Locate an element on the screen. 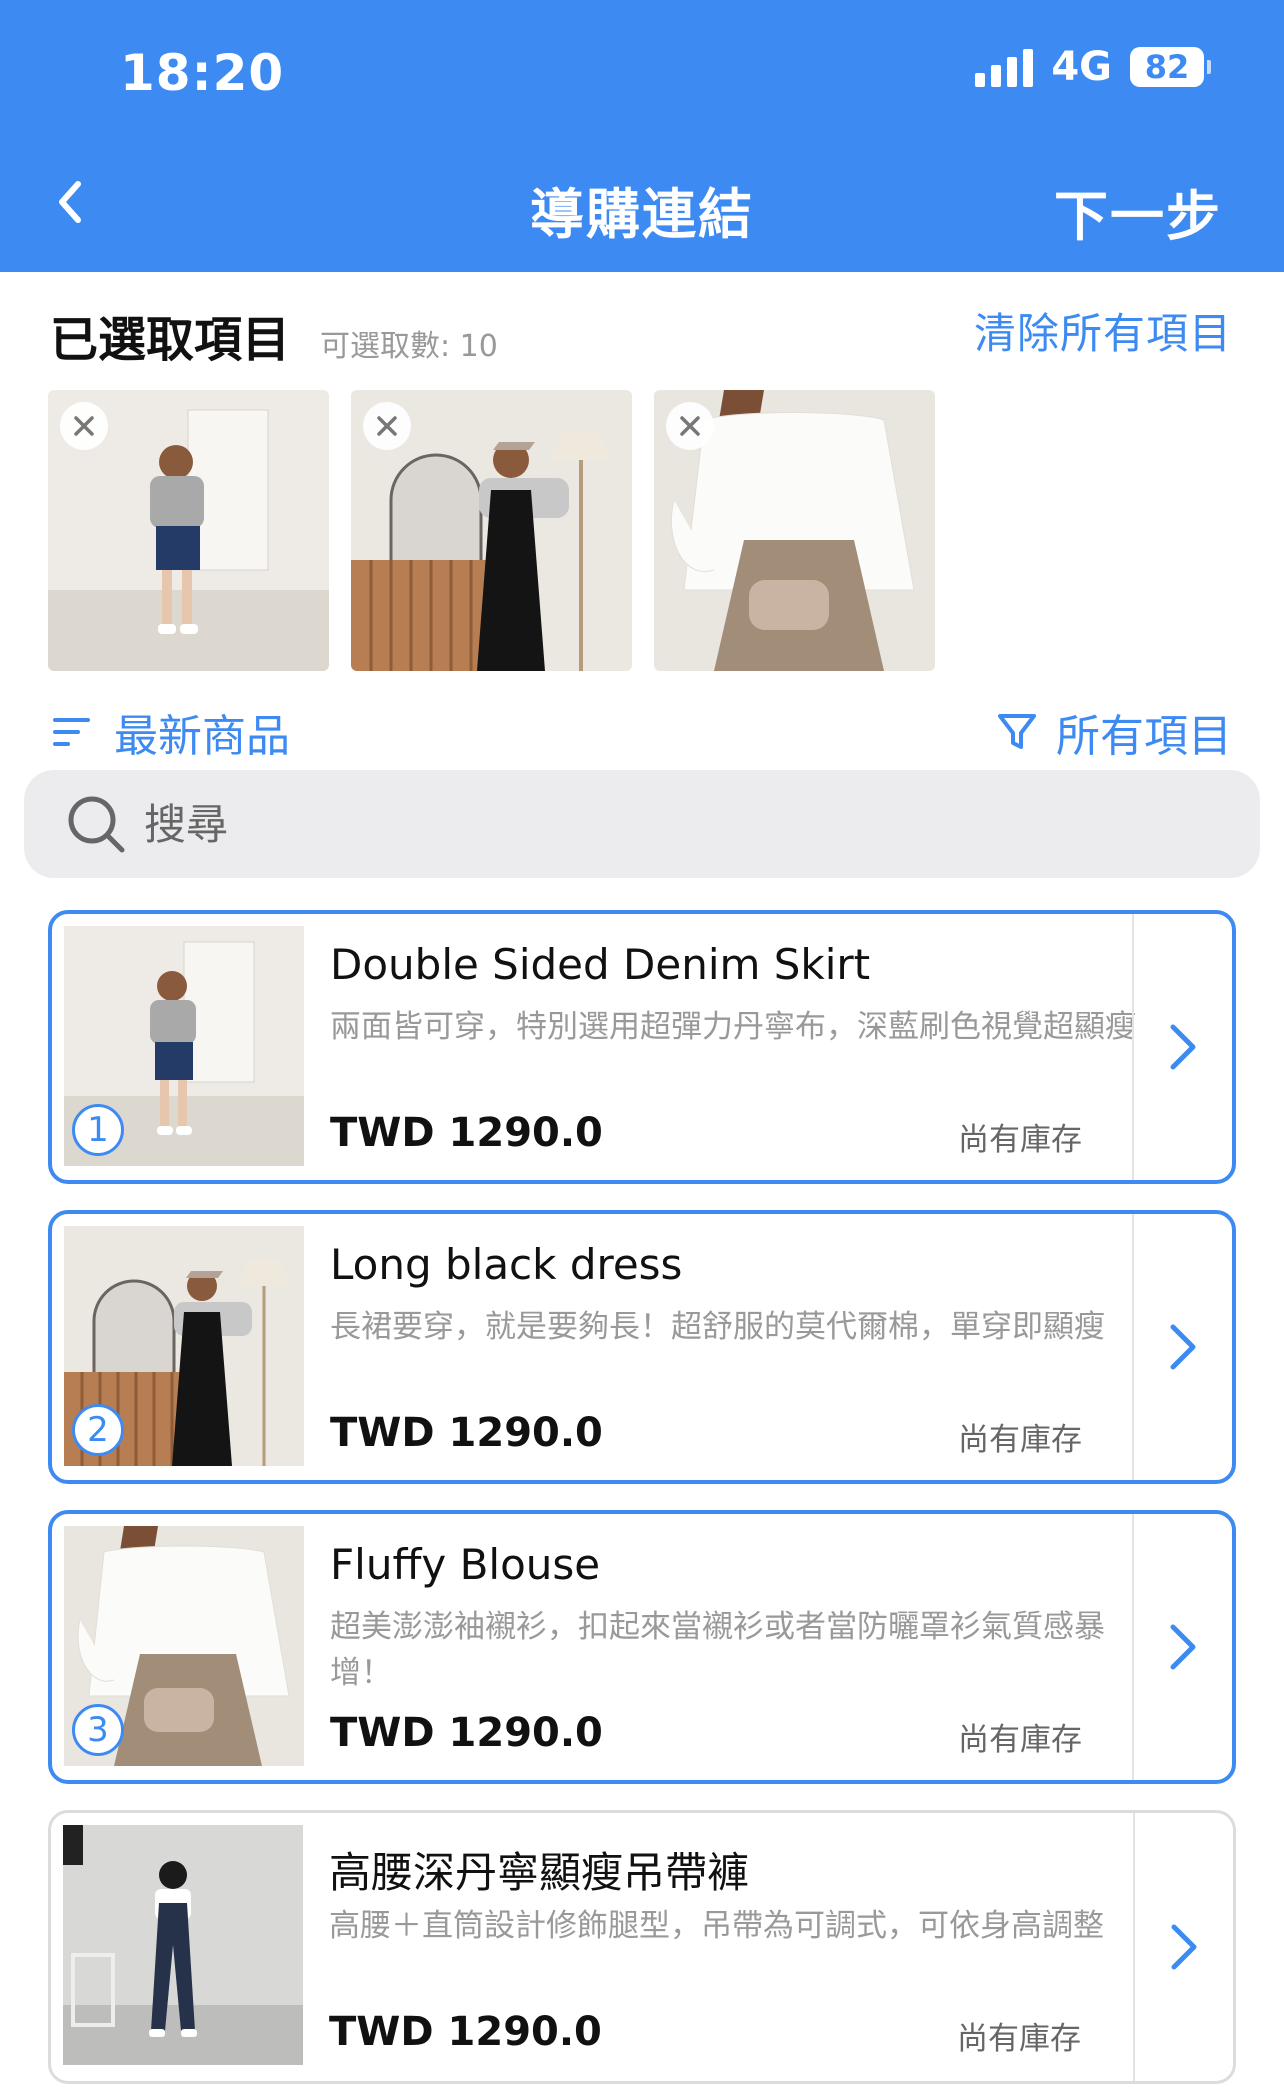 Image resolution: width=1284 pixels, height=2091 pixels. clear-all-button: 清除所有項目 is located at coordinates (1103, 330).